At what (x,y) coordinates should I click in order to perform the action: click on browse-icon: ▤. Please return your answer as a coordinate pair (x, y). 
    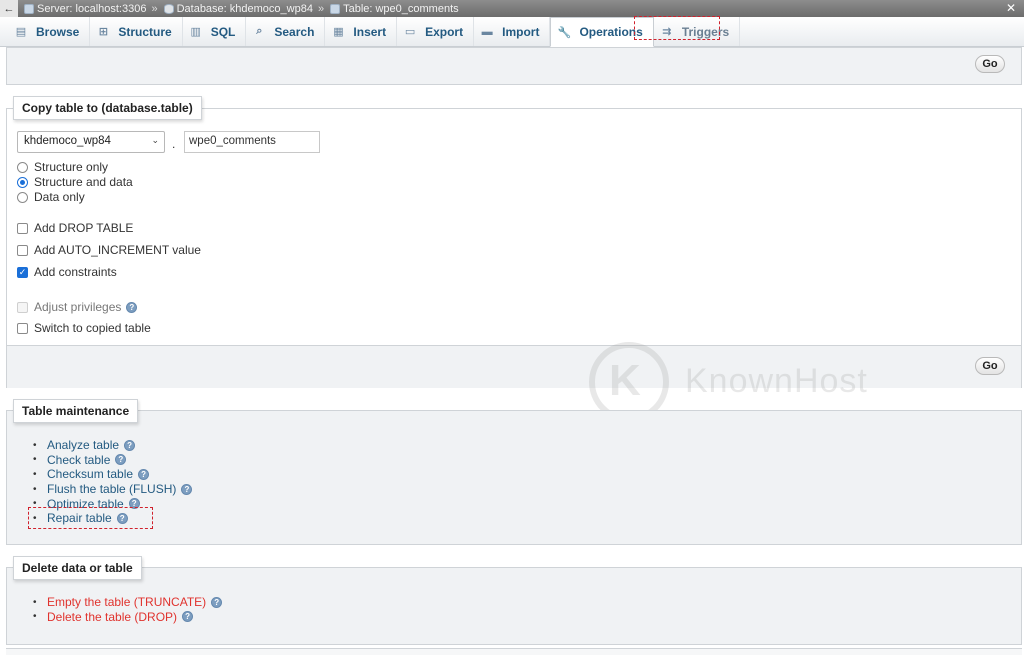
    Looking at the image, I should click on (21, 32).